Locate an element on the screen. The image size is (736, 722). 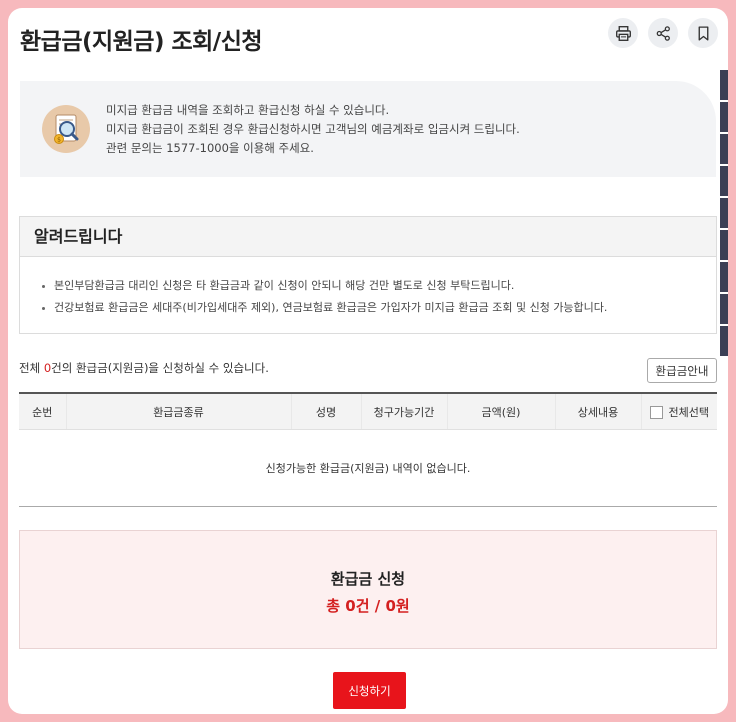
apply-total: 총 0건 / 0원 is located at coordinates (368, 606).